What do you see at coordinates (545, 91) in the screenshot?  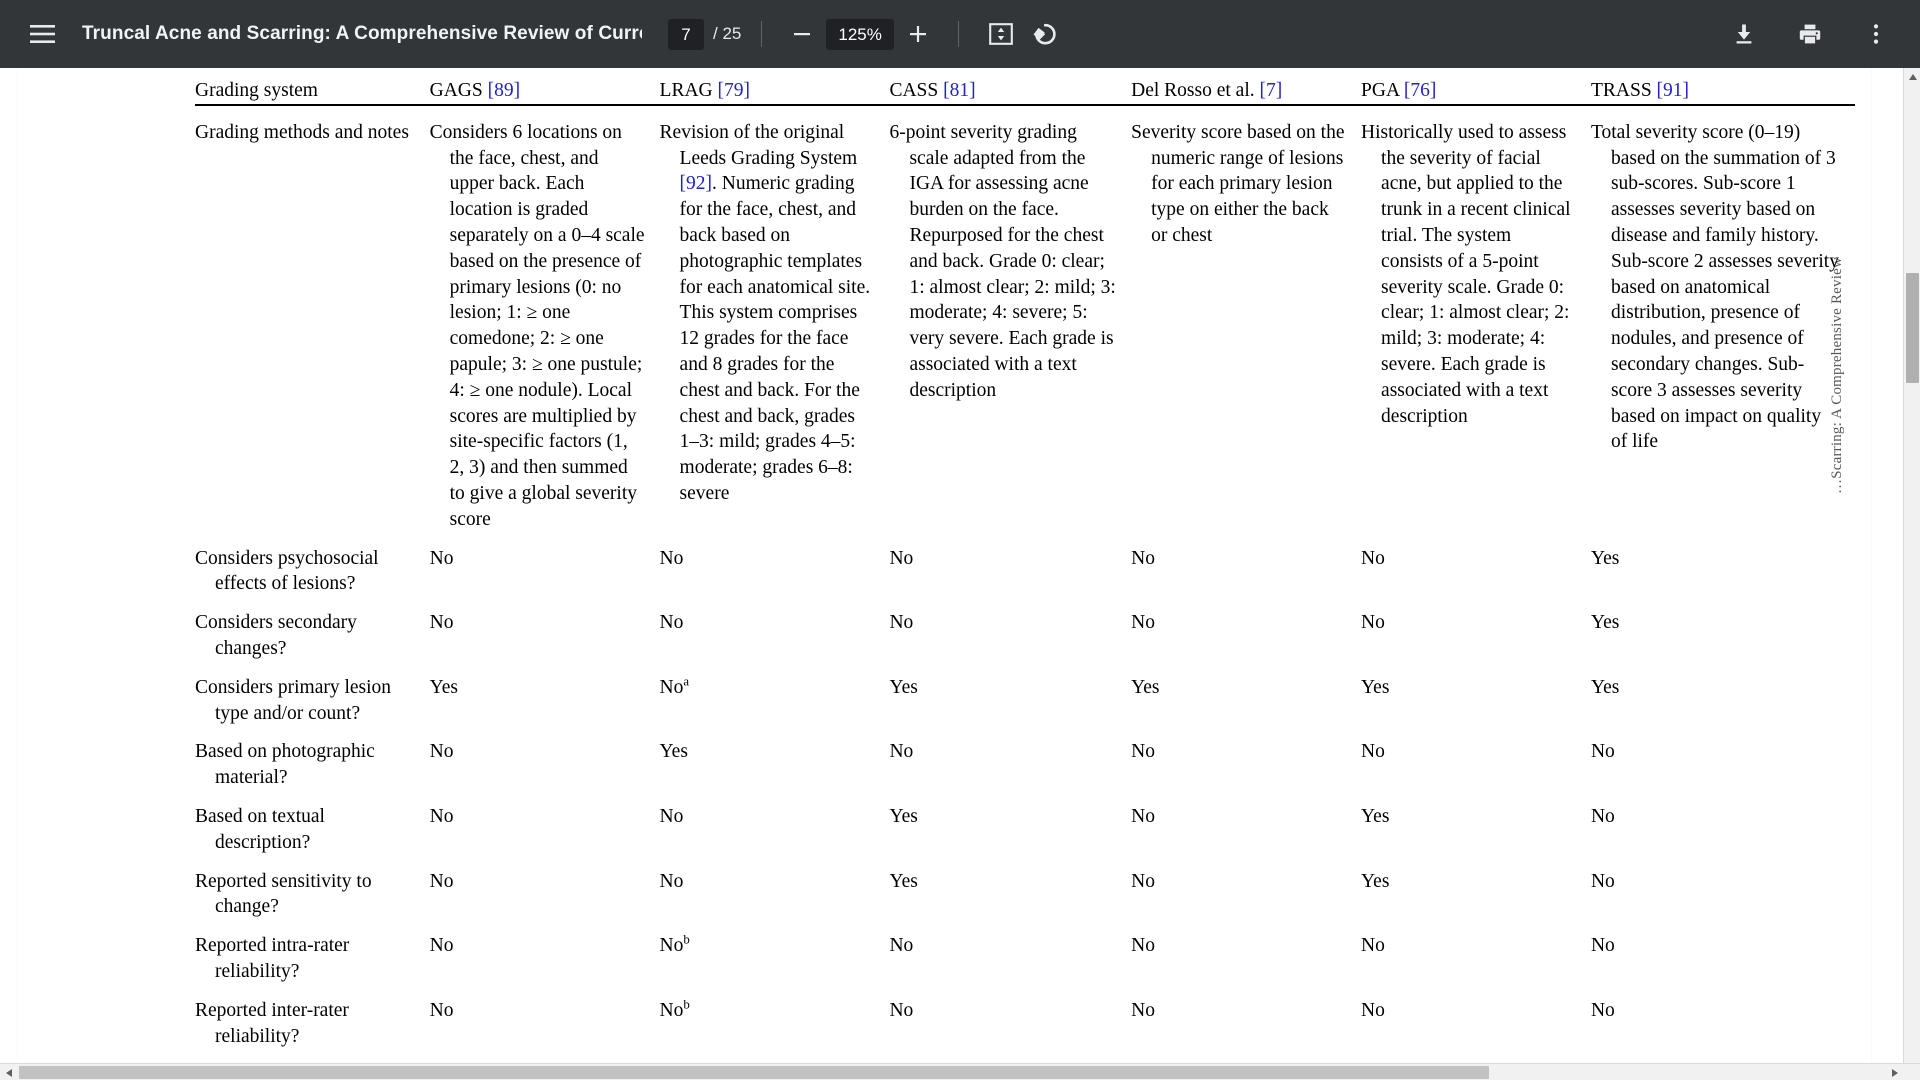 I see `column-header-gags: GAGS [89]` at bounding box center [545, 91].